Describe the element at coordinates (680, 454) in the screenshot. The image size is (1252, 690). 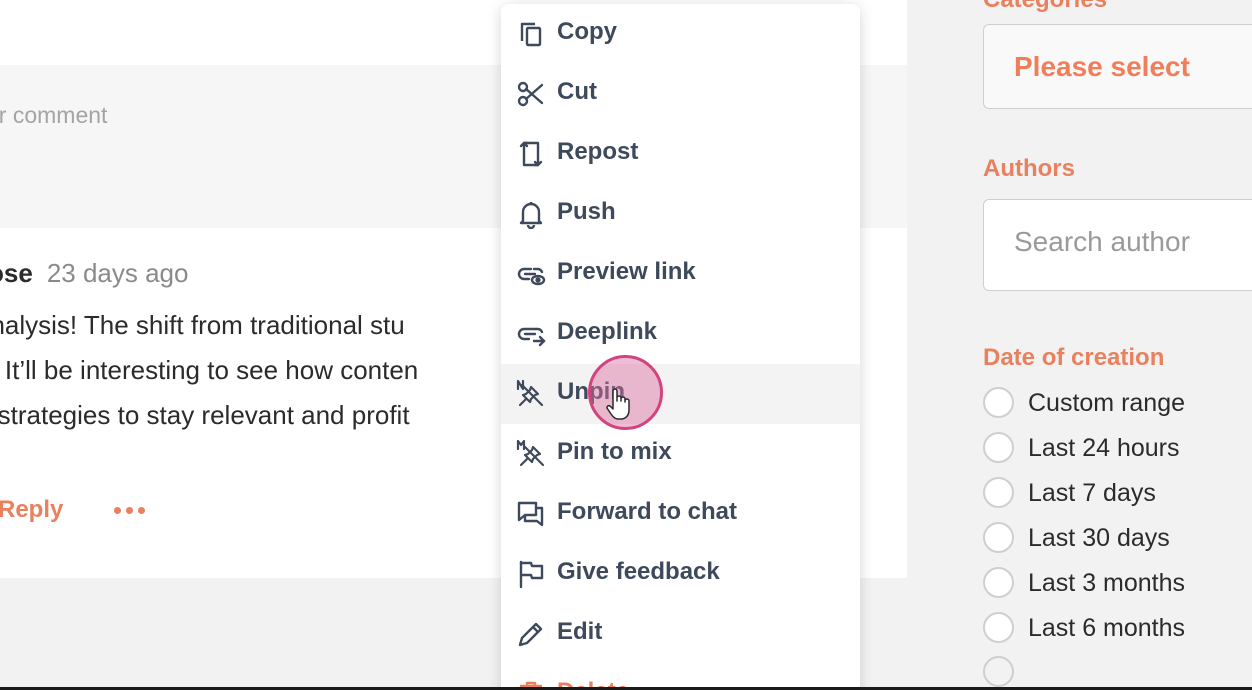
I see `menu-item-pin-to-mix: Pin to mix` at that location.